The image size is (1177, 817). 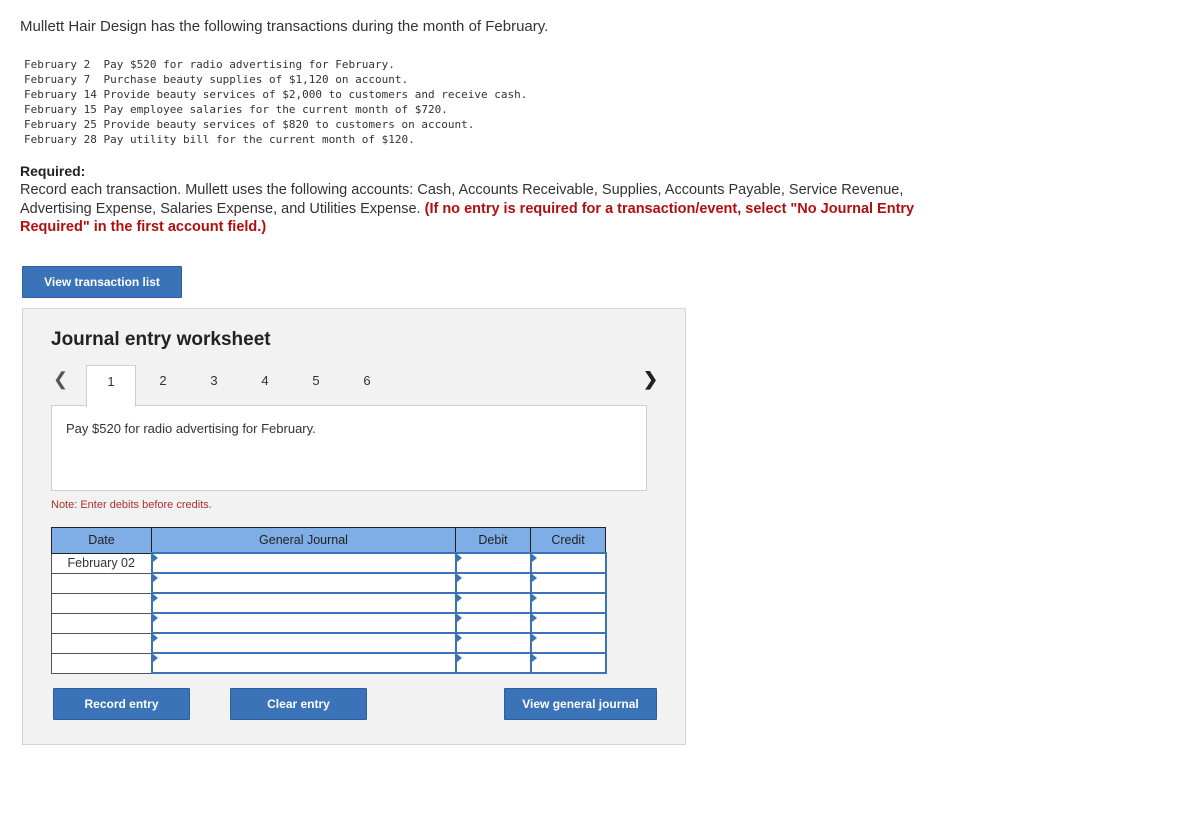 I want to click on tab-6: 6, so click(x=367, y=385).